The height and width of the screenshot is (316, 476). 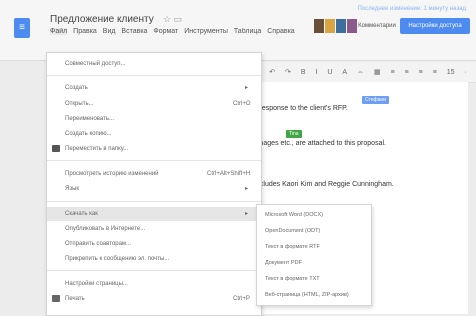 What do you see at coordinates (280, 31) in the screenshot?
I see `menu-help: Справка` at bounding box center [280, 31].